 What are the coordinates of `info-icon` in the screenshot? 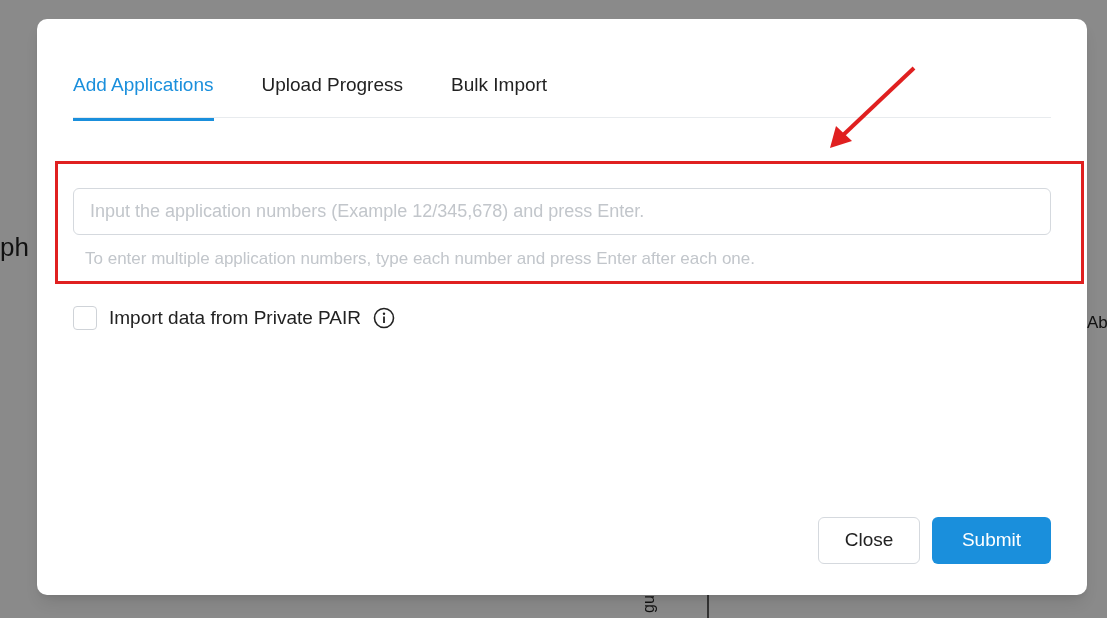 It's located at (384, 318).